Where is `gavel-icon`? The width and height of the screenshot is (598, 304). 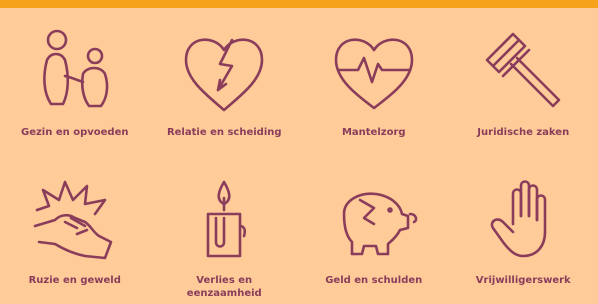
gavel-icon is located at coordinates (523, 70).